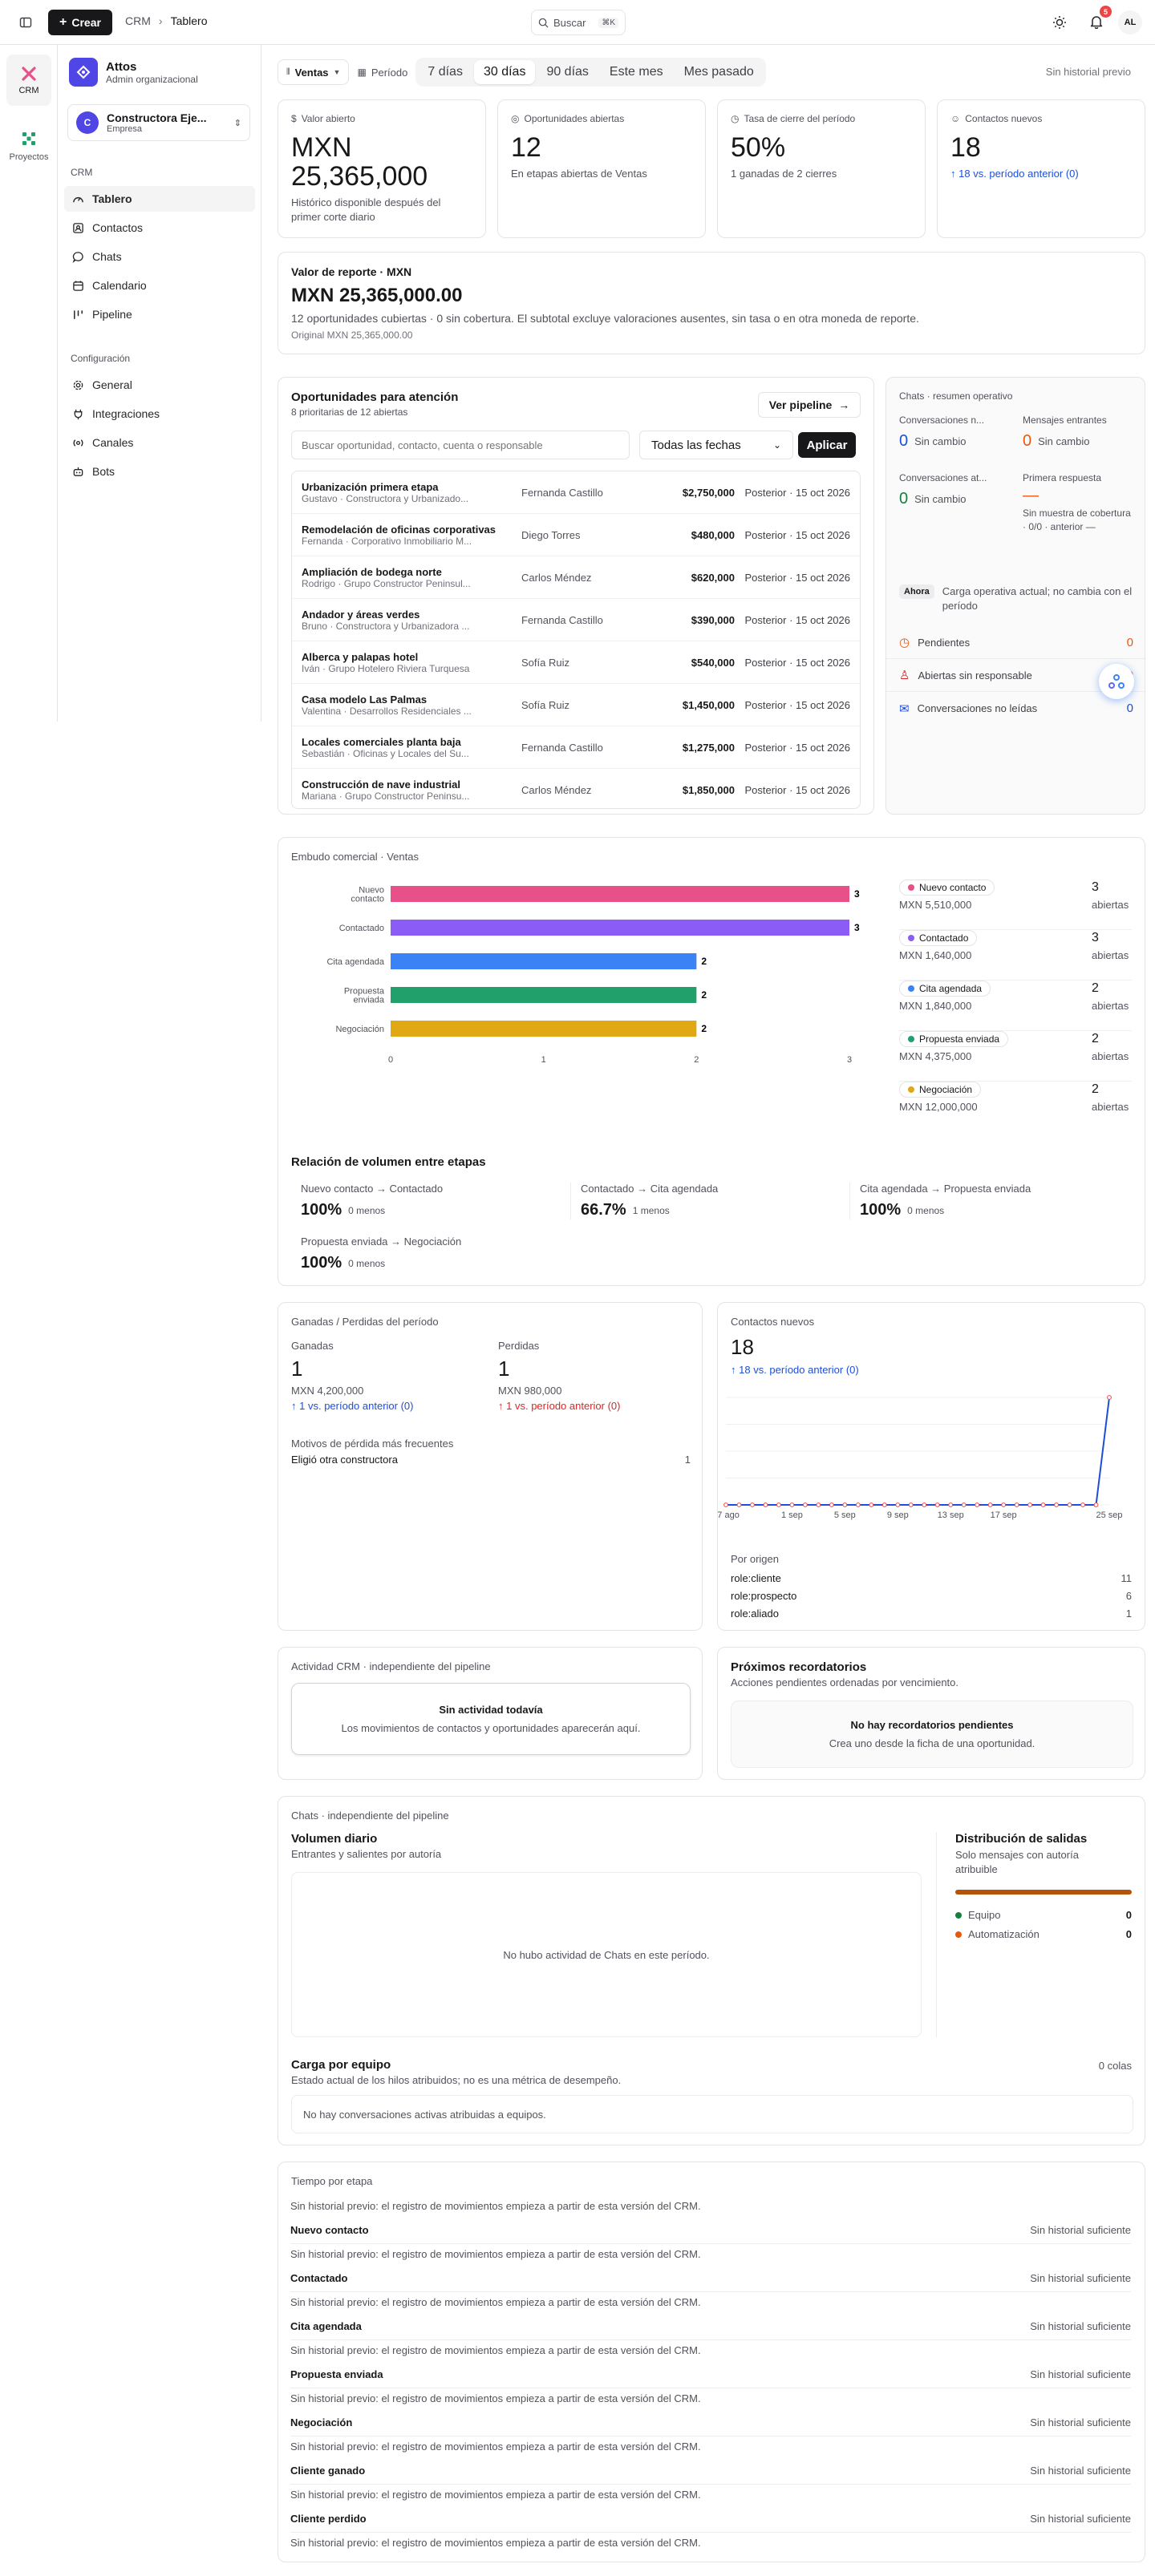 The height and width of the screenshot is (2576, 1155). Describe the element at coordinates (159, 285) in the screenshot. I see `sidebar-item-calendario: Calendario` at that location.